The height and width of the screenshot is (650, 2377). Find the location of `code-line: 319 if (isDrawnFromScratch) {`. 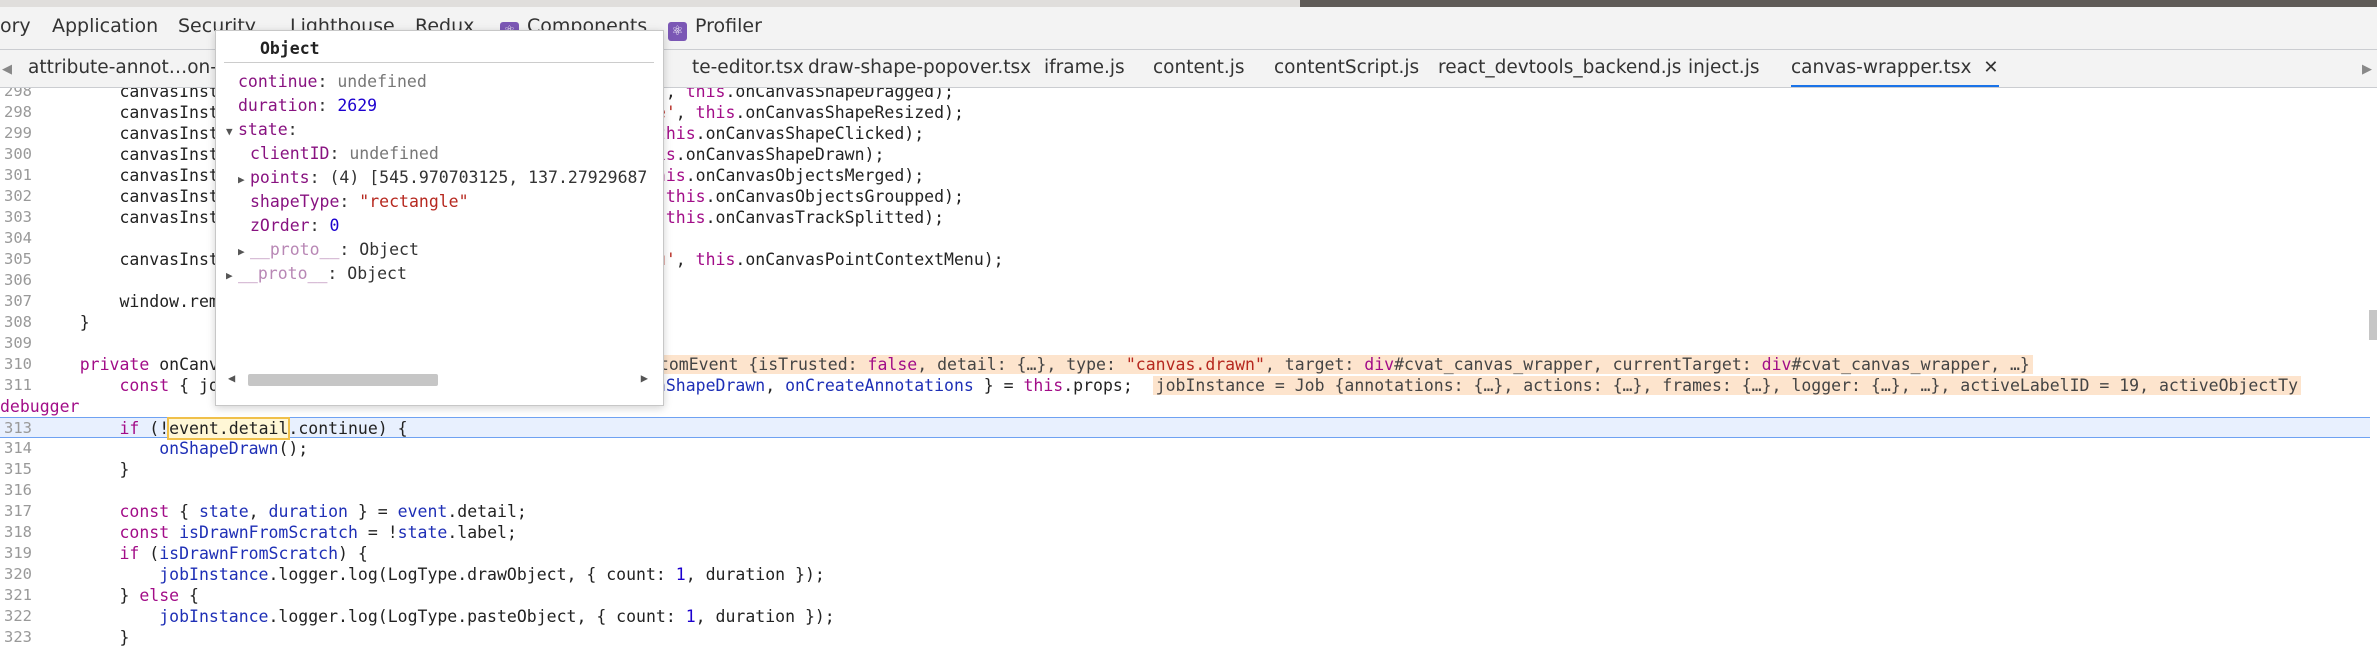

code-line: 319 if (isDrawnFromScratch) { is located at coordinates (1185, 553).